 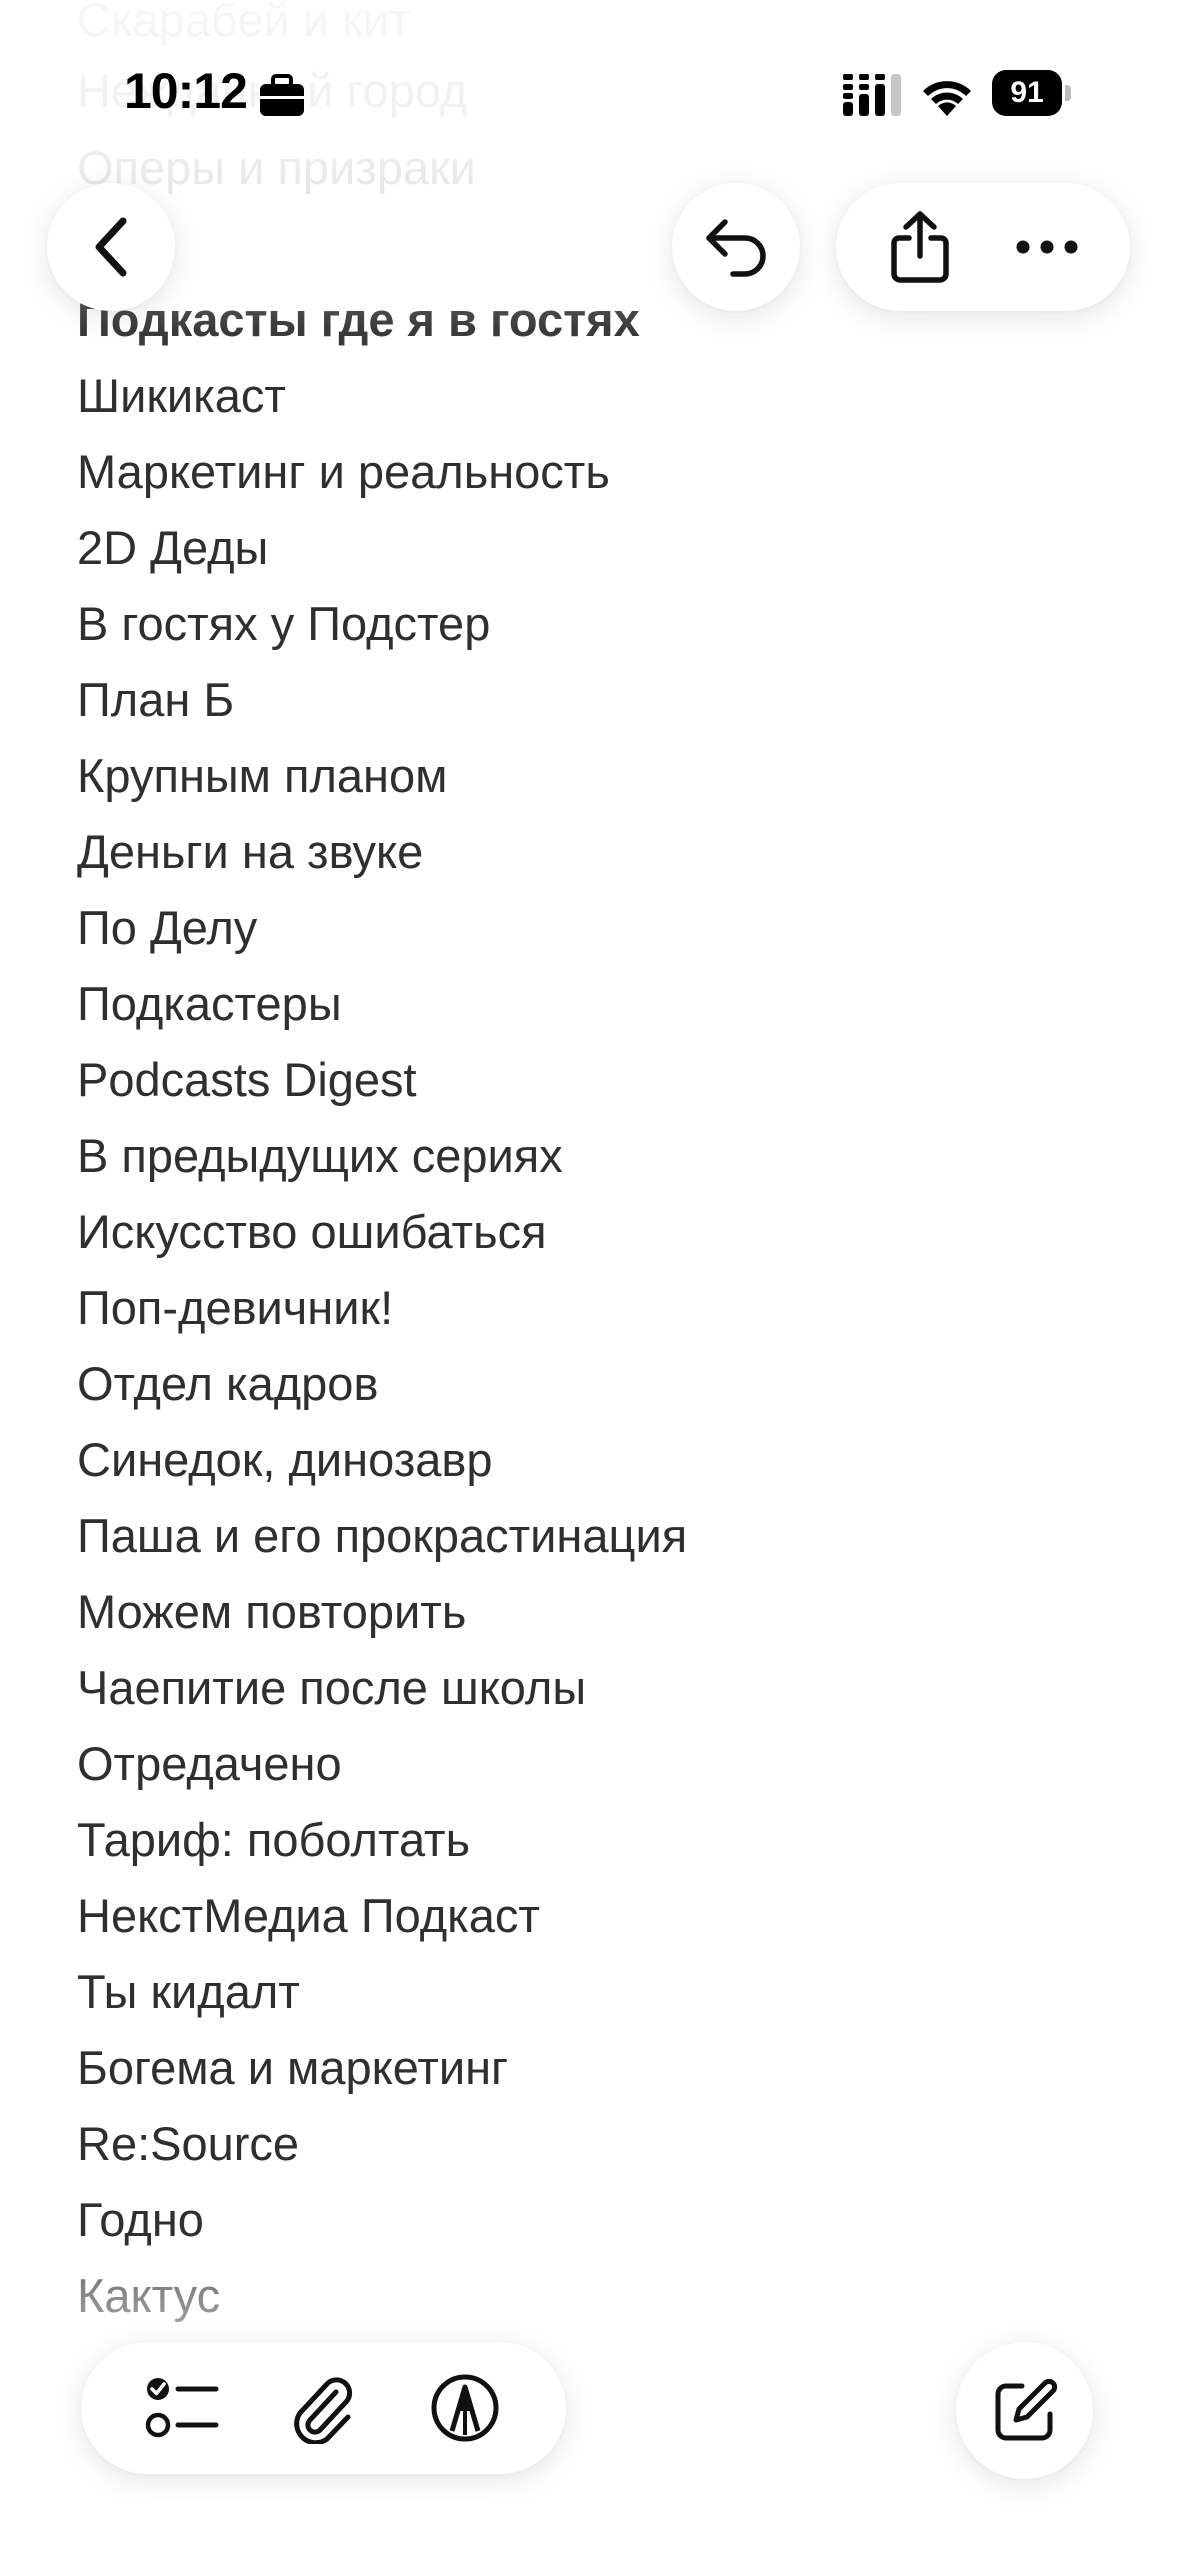 What do you see at coordinates (332, 1687) in the screenshot?
I see `list-item: Чаепитие после школы` at bounding box center [332, 1687].